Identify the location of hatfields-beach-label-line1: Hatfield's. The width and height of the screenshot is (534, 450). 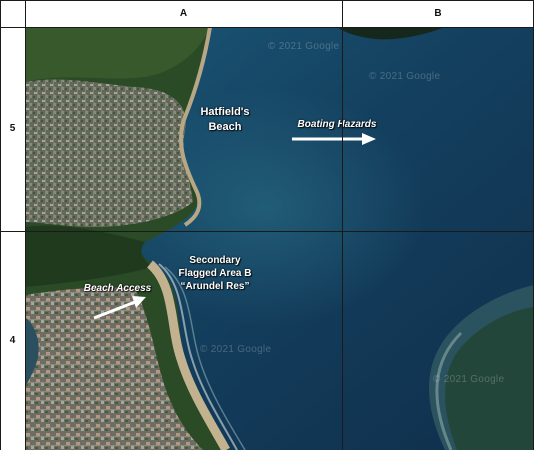
(225, 112).